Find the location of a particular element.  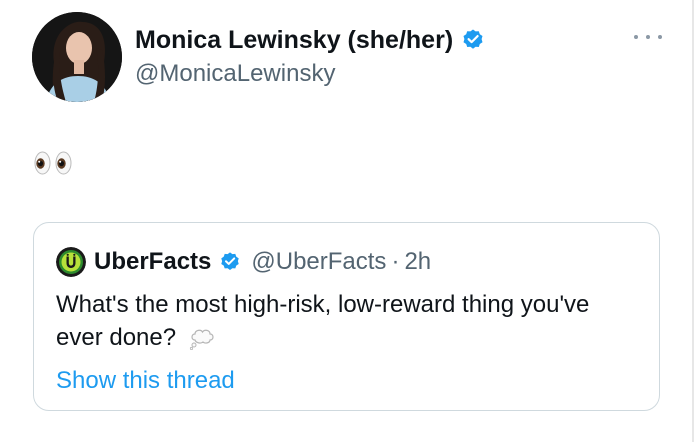

show-this-thread-link: Show this thread is located at coordinates (145, 381).